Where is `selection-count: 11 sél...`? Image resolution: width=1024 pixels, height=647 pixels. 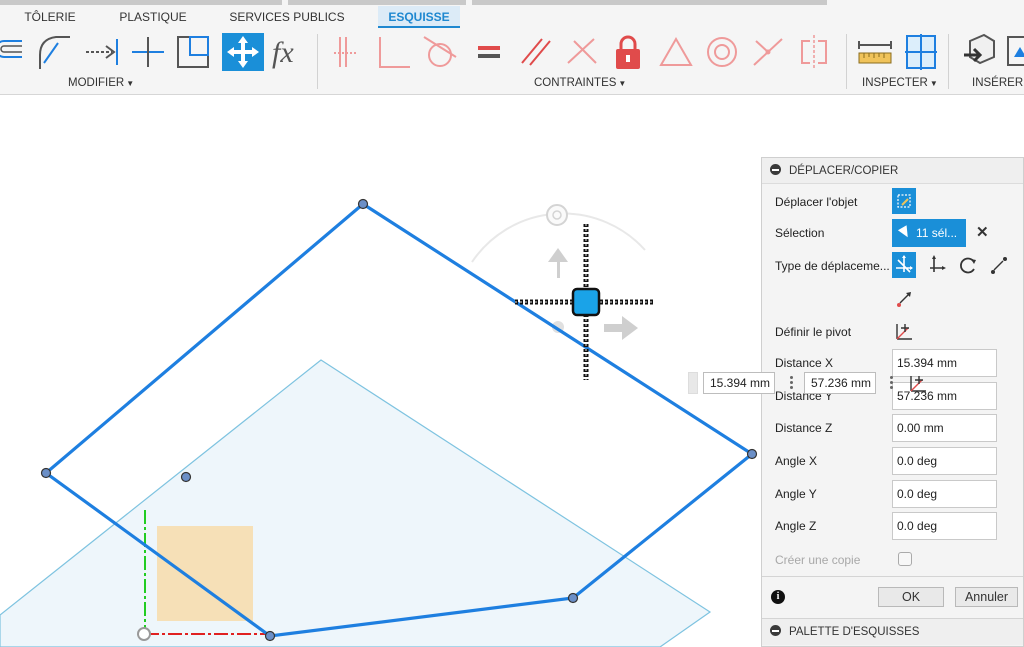 selection-count: 11 sél... is located at coordinates (937, 233).